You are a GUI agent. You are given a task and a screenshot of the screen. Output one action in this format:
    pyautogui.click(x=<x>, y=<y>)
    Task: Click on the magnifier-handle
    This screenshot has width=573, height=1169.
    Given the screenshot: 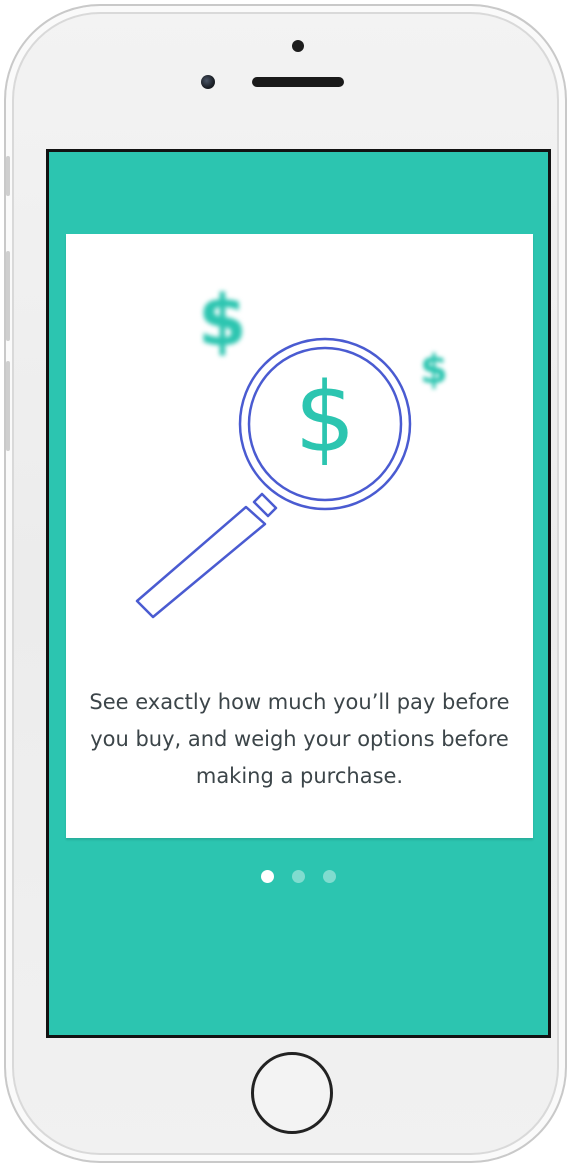 What is the action you would take?
    pyautogui.click(x=206, y=555)
    